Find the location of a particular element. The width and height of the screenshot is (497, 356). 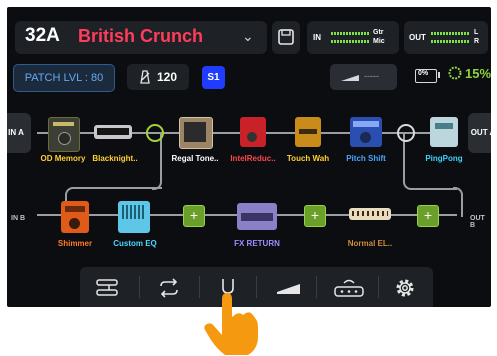

input-b-label: IN B is located at coordinates (18, 218).